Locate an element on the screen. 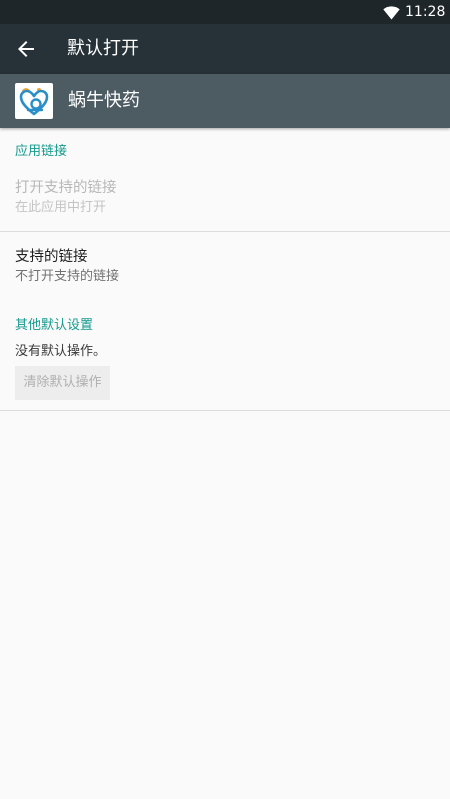 This screenshot has width=450, height=799. status-clock: 11:28 is located at coordinates (425, 12).